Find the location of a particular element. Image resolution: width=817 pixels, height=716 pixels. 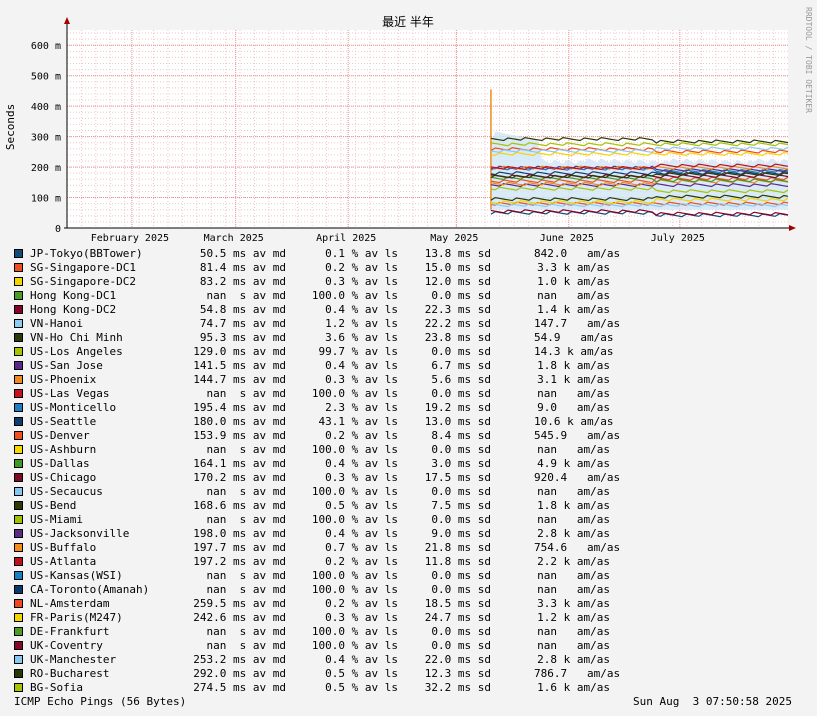

y-tick-label: 200 m is located at coordinates (46, 168).